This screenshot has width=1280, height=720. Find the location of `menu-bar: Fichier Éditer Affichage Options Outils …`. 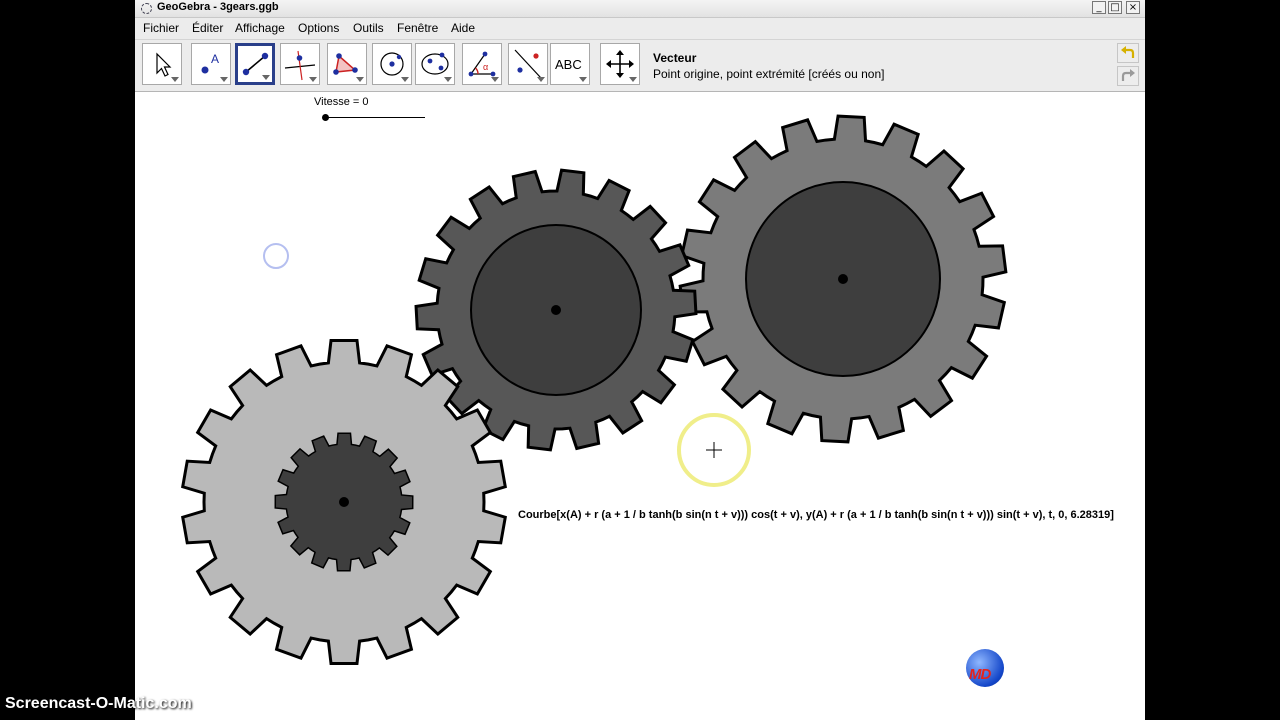

menu-bar: Fichier Éditer Affichage Options Outils … is located at coordinates (640, 29).